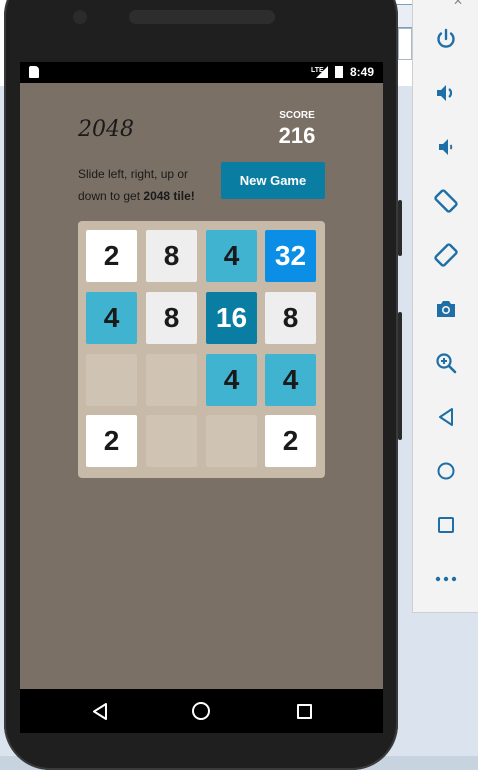 This screenshot has width=478, height=770. Describe the element at coordinates (304, 711) in the screenshot. I see `recents-icon` at that location.